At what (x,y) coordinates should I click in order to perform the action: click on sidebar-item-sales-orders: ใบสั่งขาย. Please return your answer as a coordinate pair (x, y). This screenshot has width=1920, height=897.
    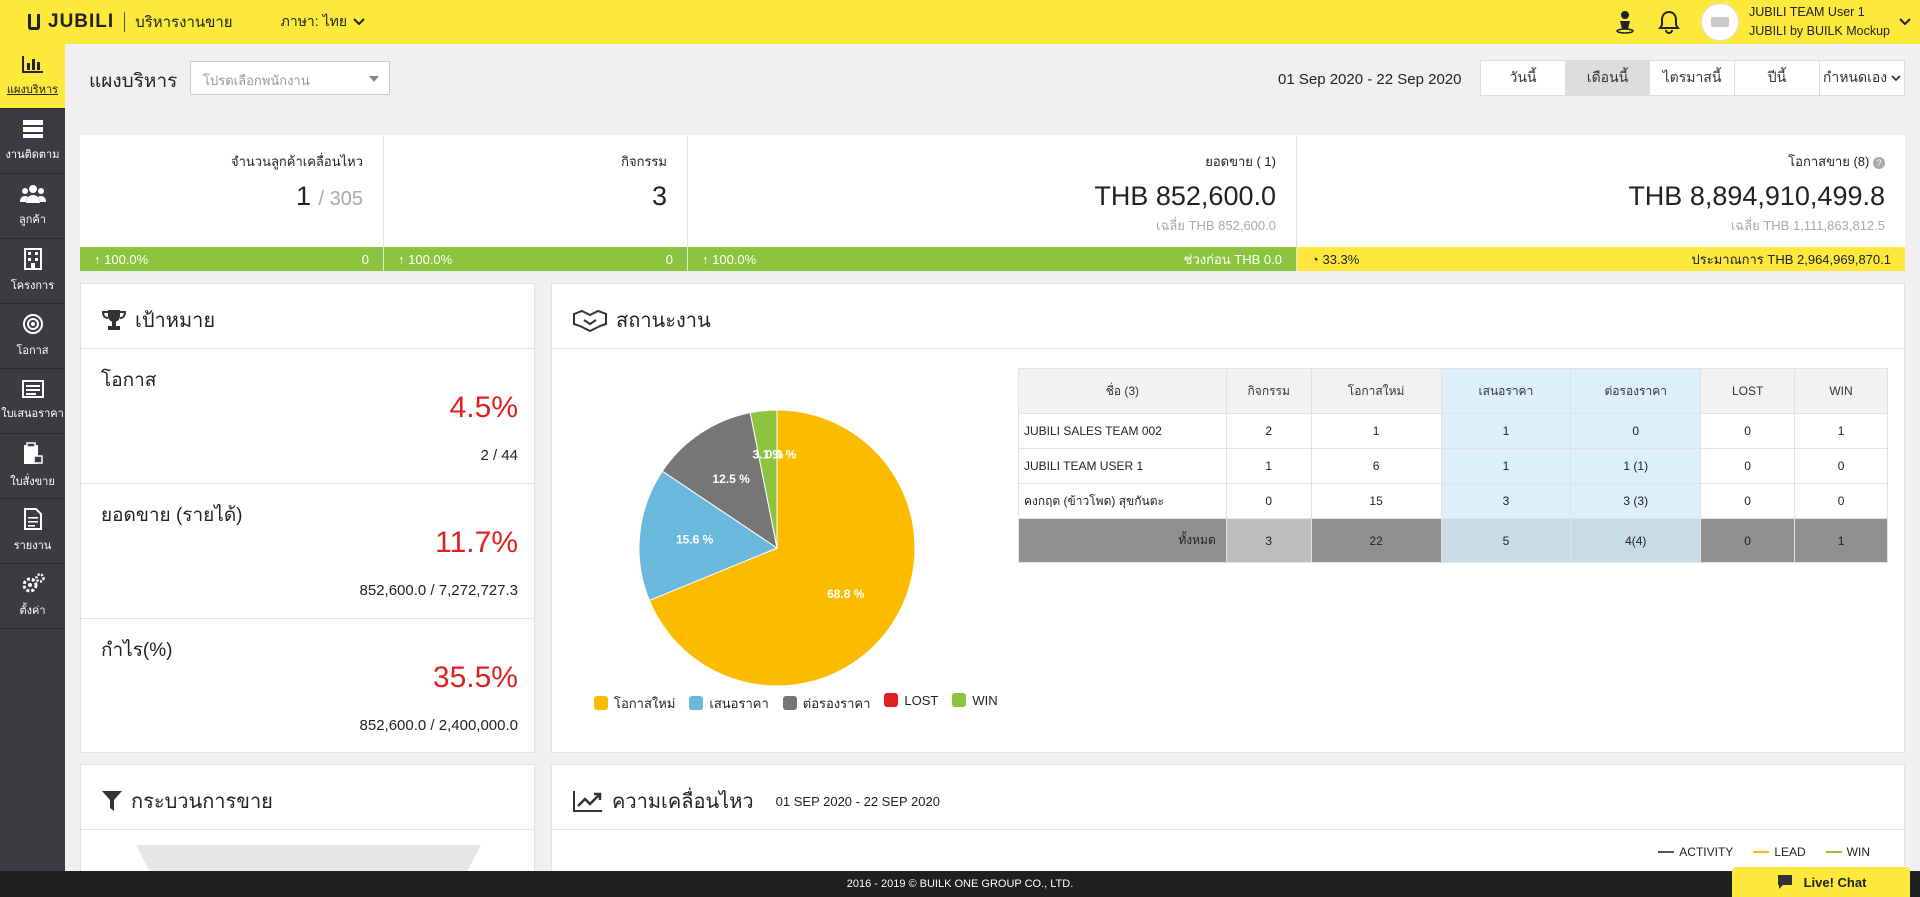
    Looking at the image, I should click on (32, 466).